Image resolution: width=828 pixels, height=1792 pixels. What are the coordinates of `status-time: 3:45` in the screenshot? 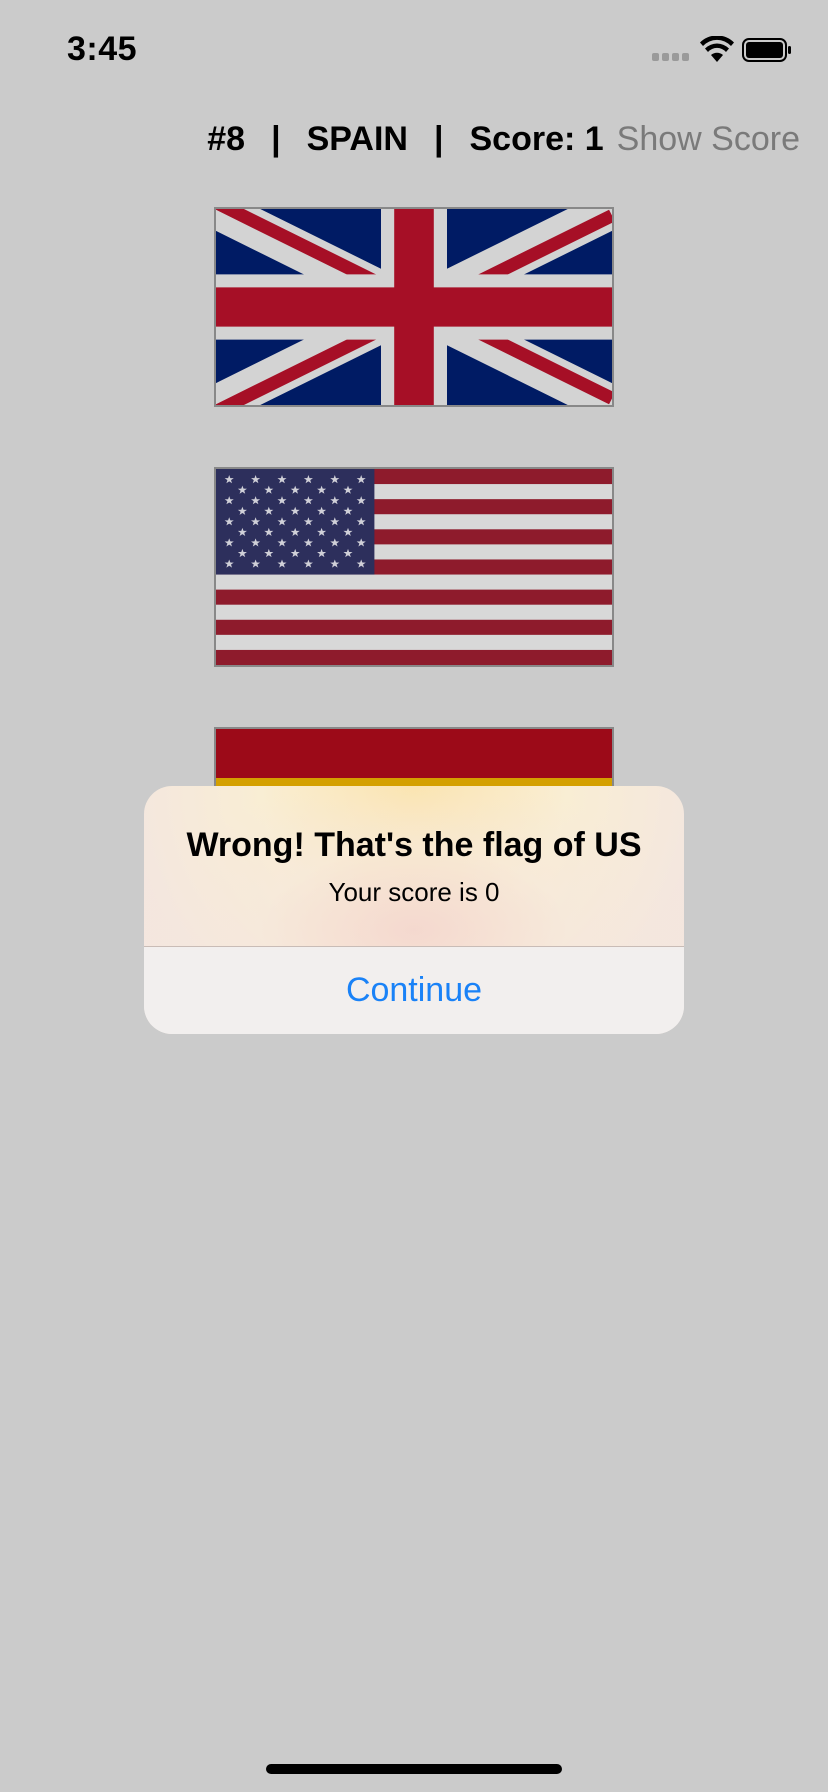 It's located at (102, 49).